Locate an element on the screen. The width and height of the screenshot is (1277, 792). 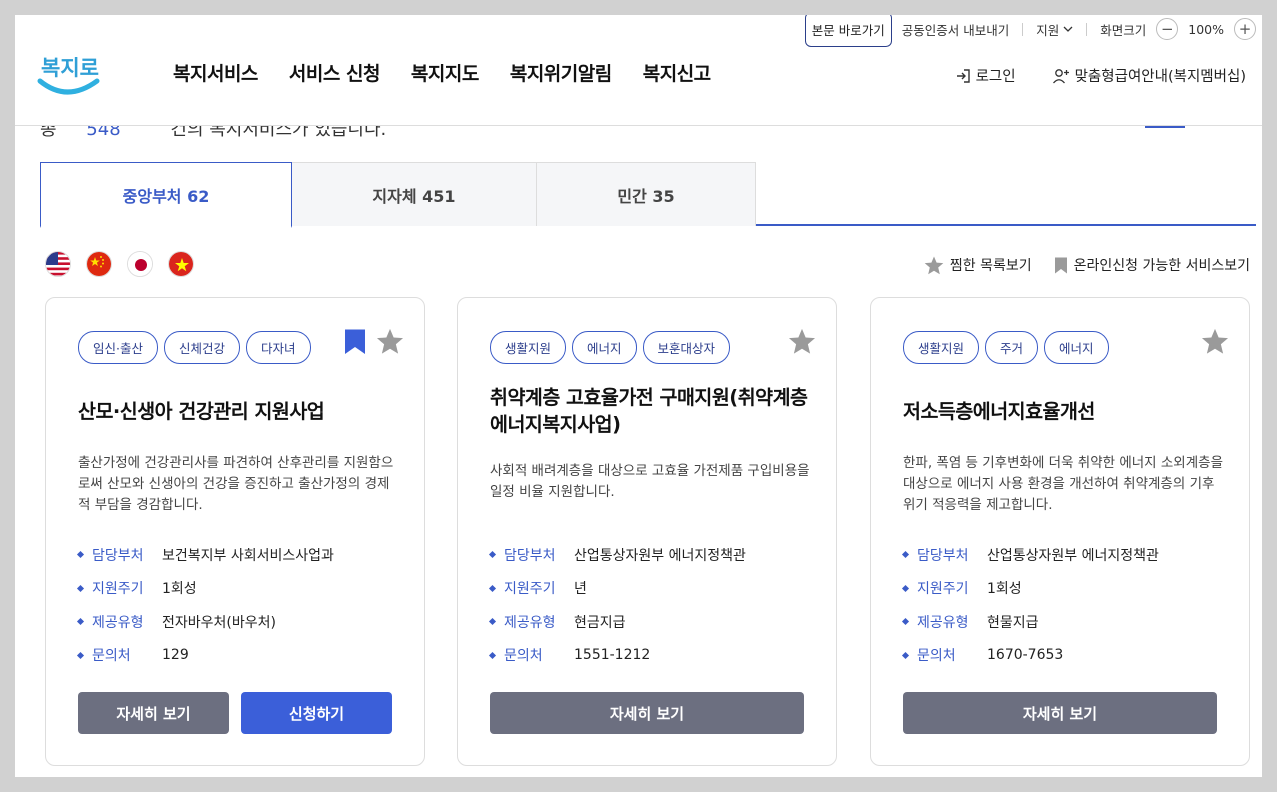
tab-private: 민간 35 is located at coordinates (646, 194).